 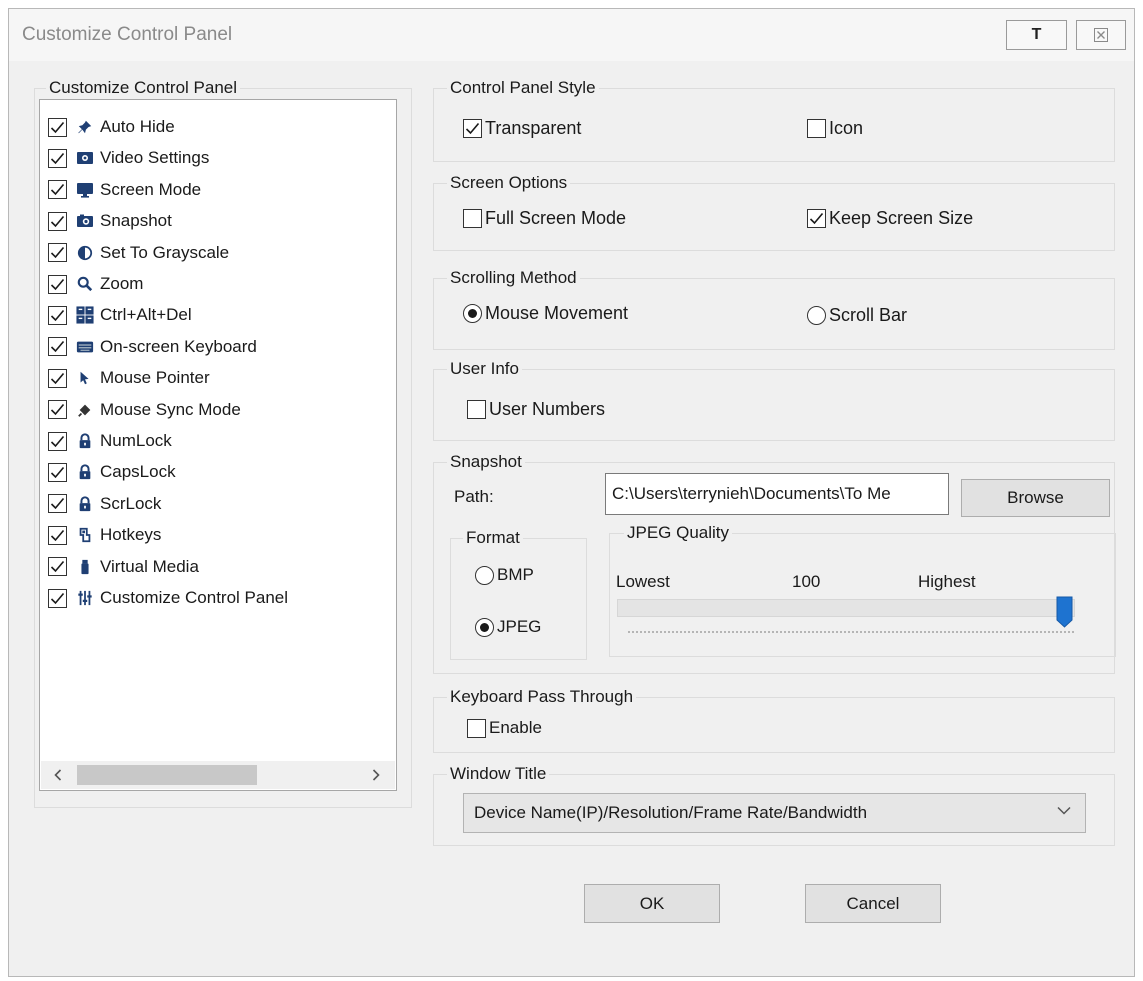 I want to click on horizontal-scrollbar, so click(x=218, y=775).